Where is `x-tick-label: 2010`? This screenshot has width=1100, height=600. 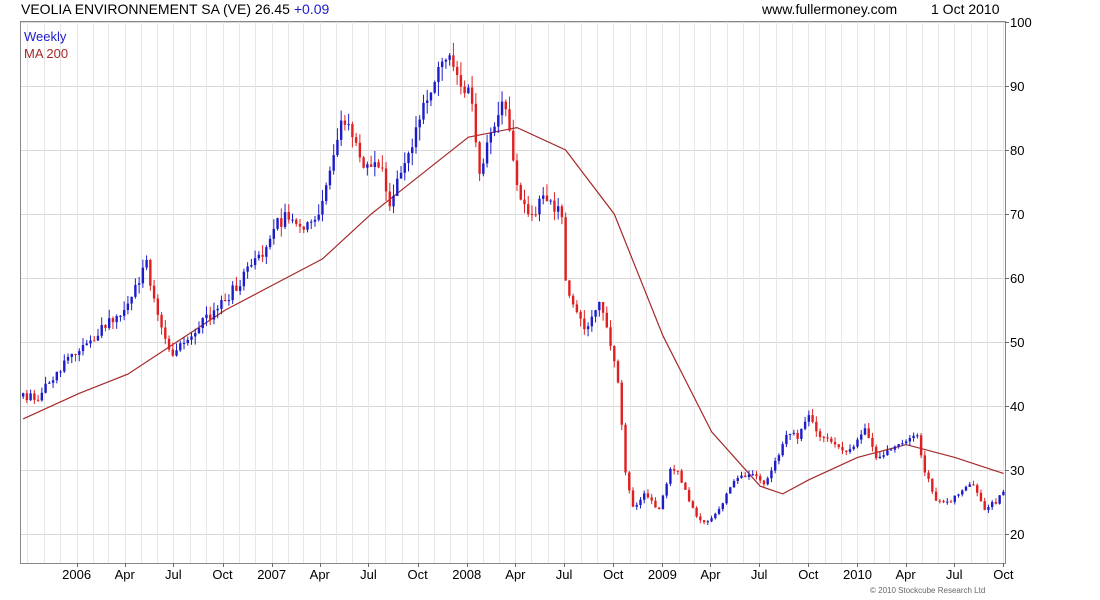 x-tick-label: 2010 is located at coordinates (857, 574).